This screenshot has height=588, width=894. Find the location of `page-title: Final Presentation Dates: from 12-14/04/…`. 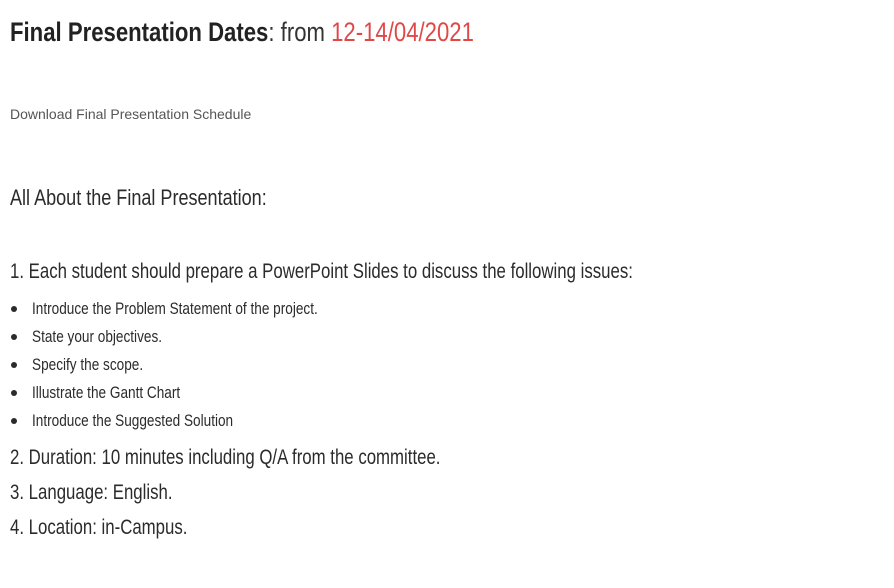

page-title: Final Presentation Dates: from 12-14/04/… is located at coordinates (242, 32).